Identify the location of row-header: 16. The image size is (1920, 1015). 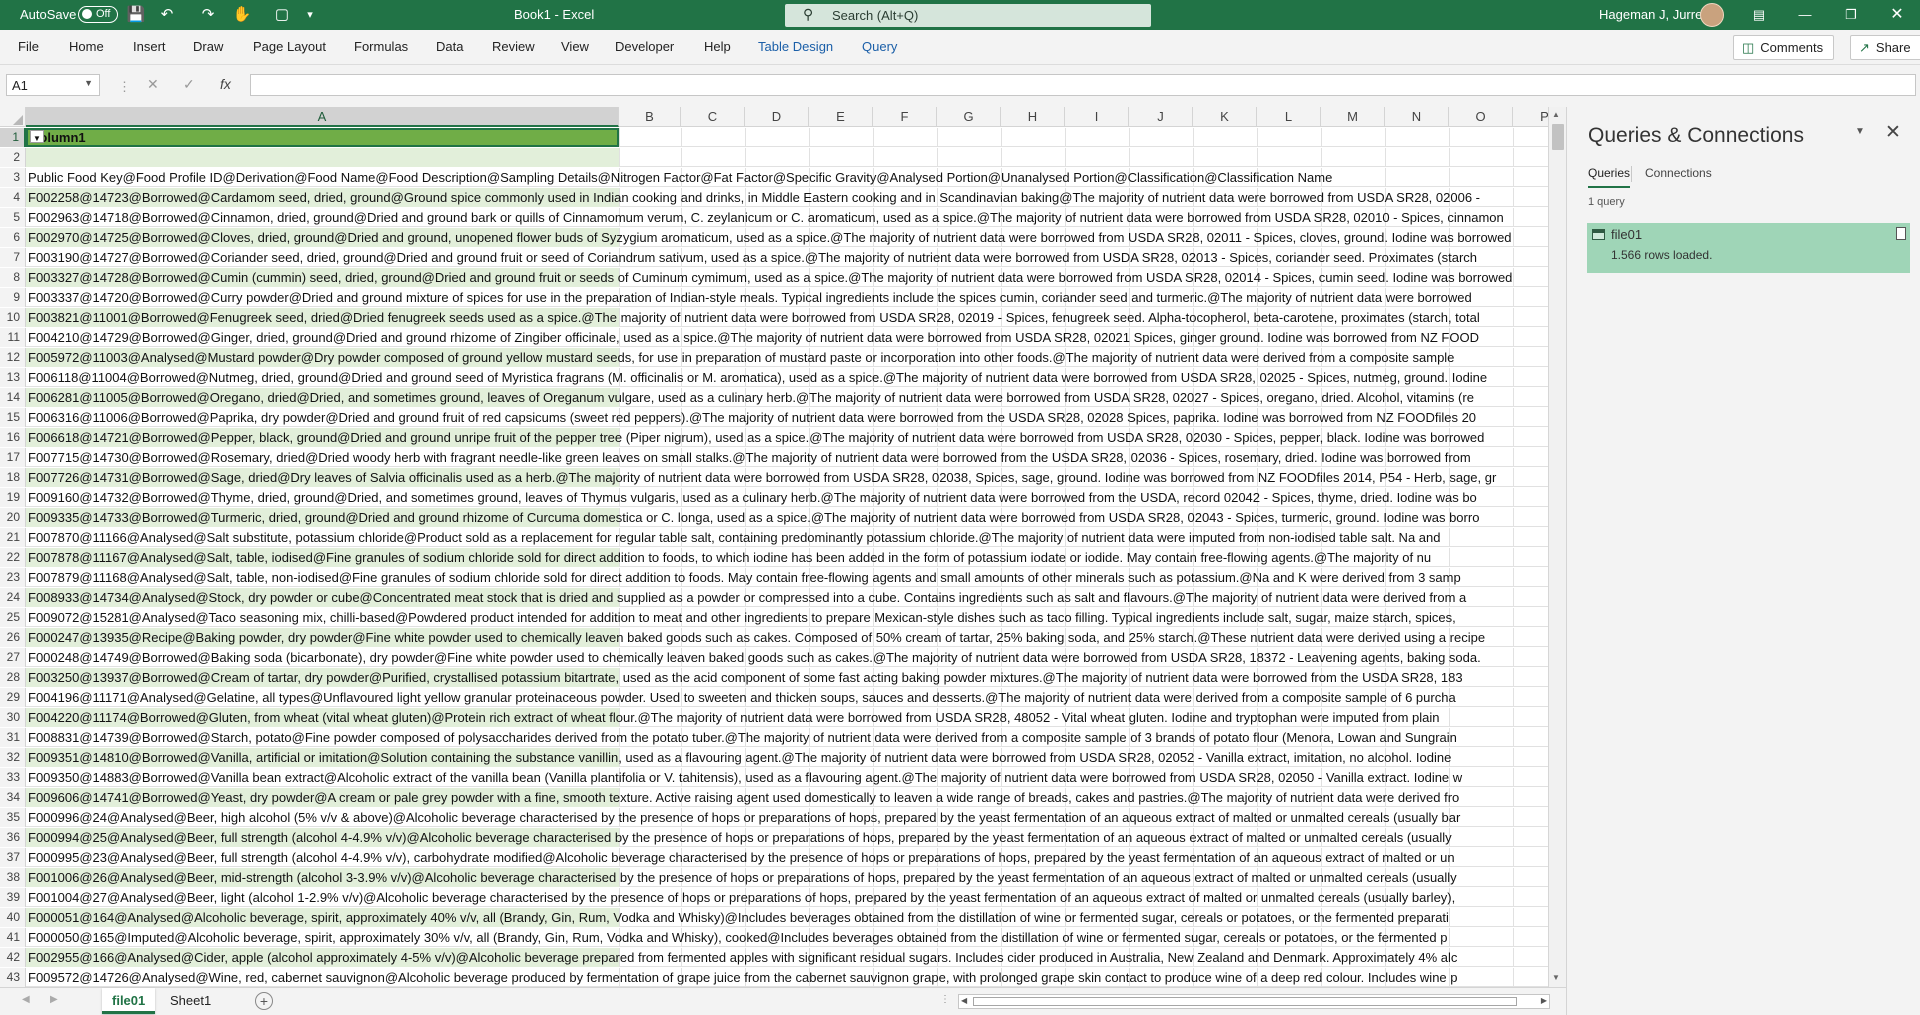
(13, 437).